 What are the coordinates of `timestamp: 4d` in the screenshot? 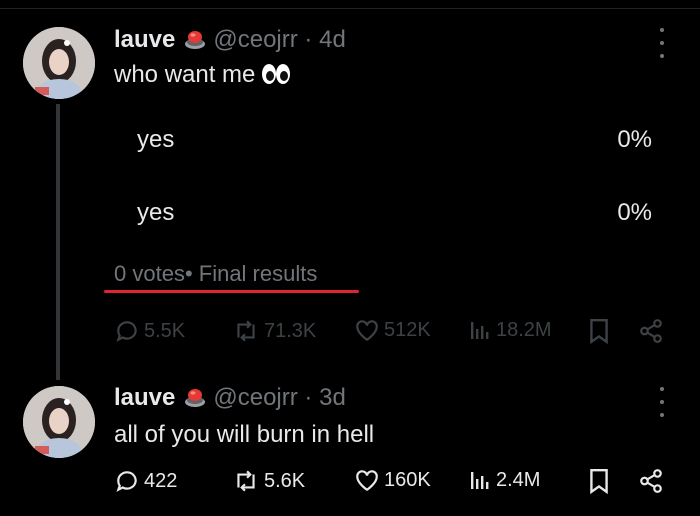 It's located at (332, 39).